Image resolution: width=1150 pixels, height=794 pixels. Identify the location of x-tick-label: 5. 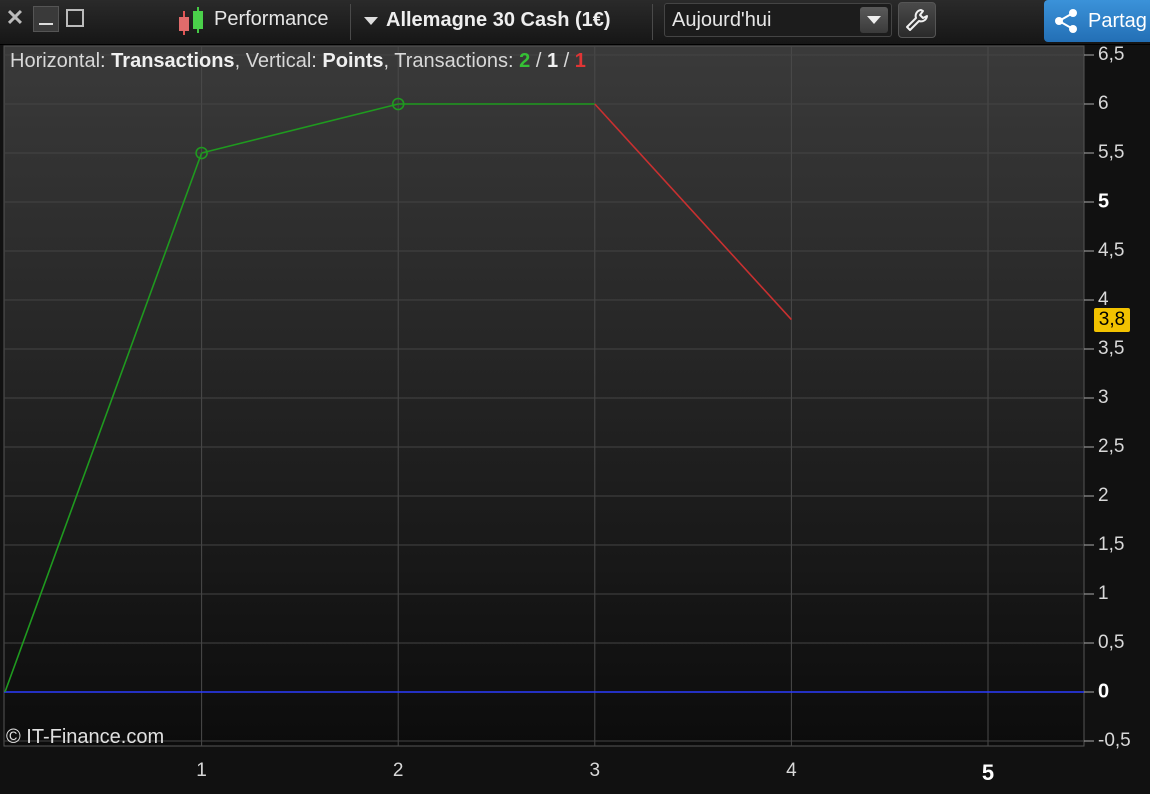
(988, 772).